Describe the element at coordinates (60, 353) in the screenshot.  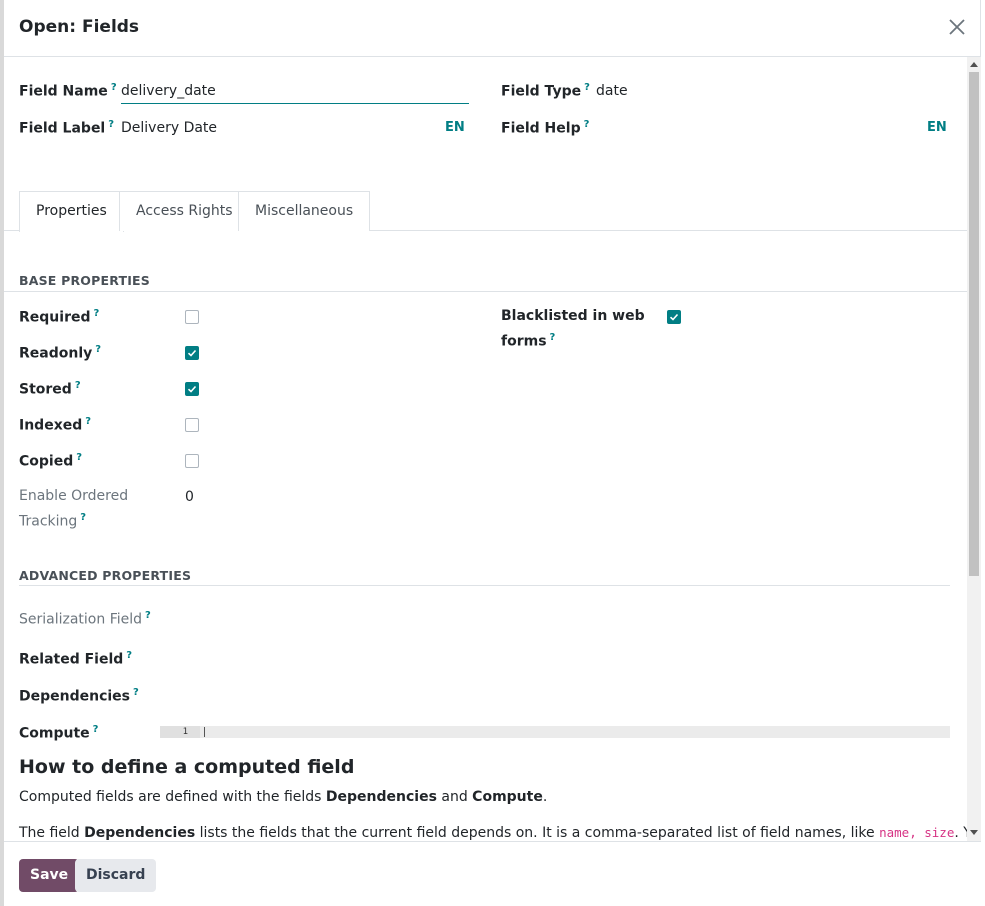
I see `readonly-label: Readonly?` at that location.